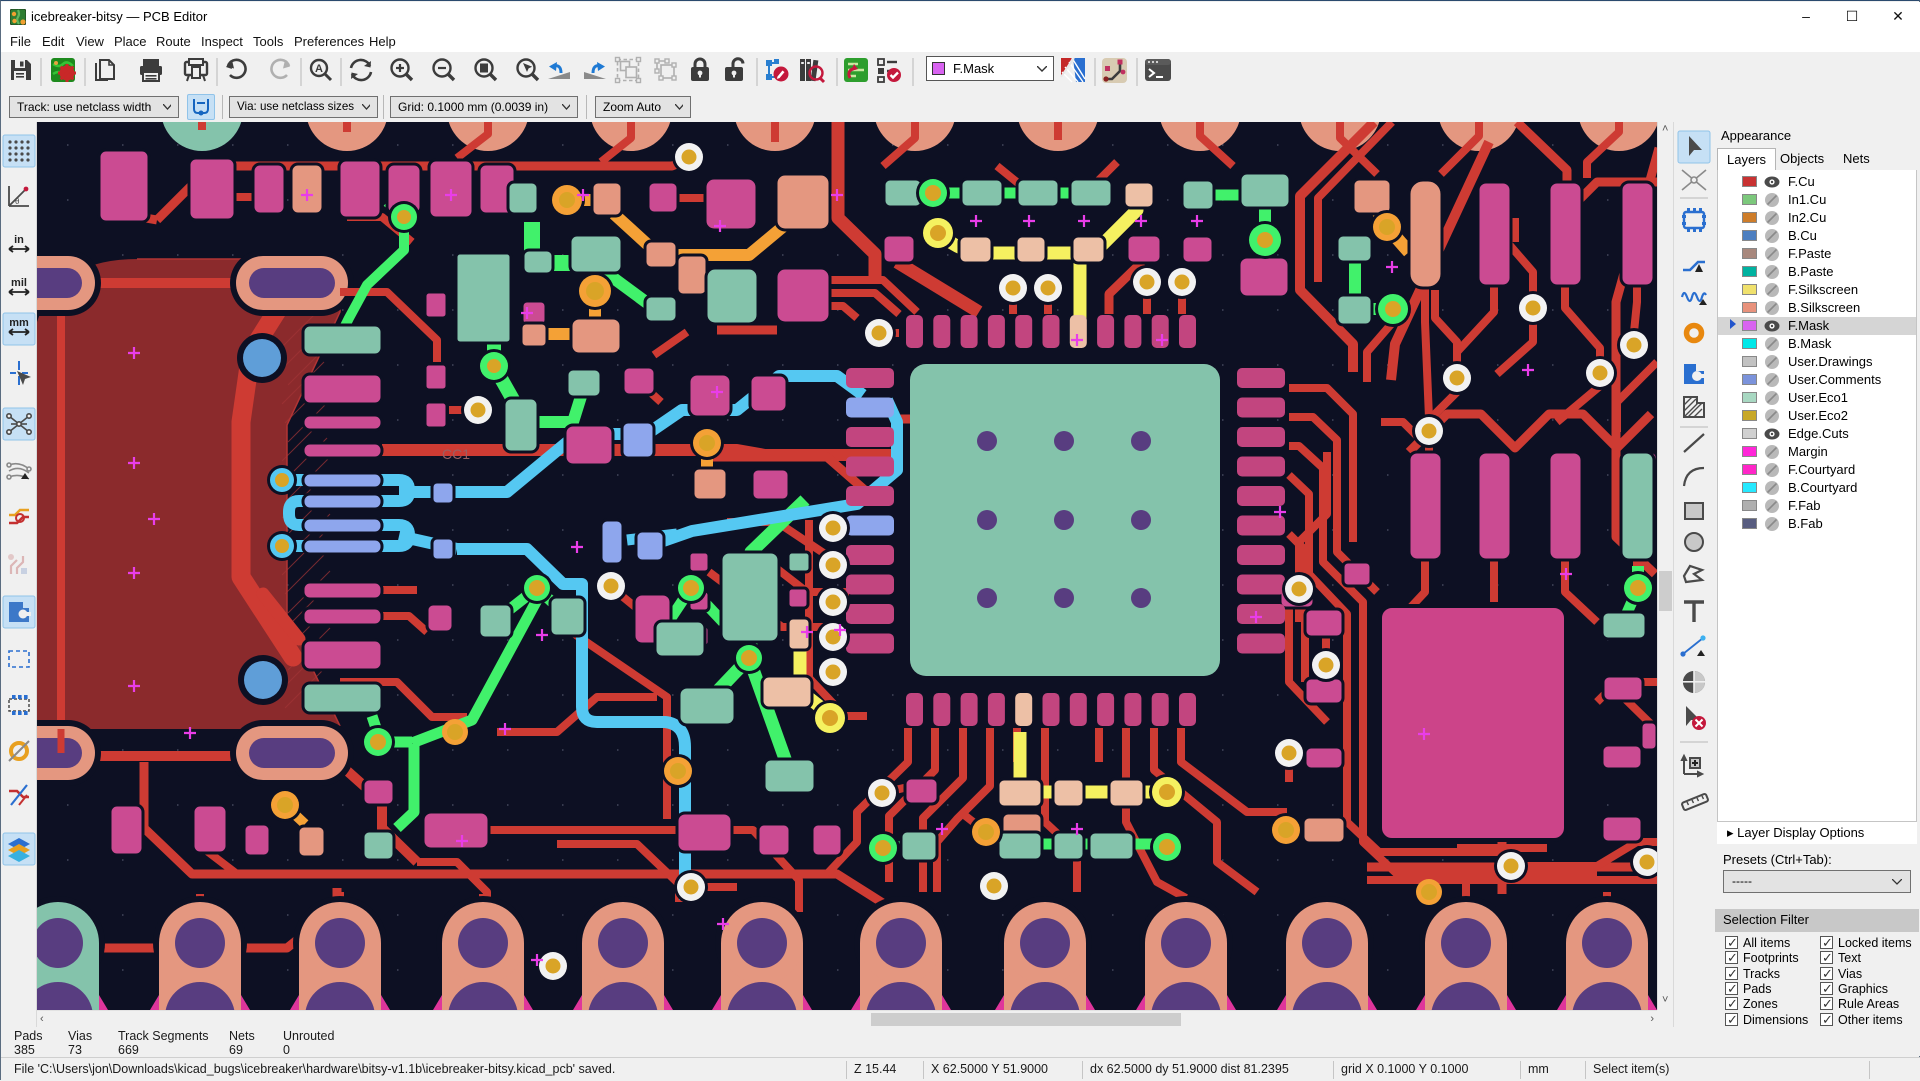 This screenshot has width=1920, height=1081. I want to click on svg-text: θ, so click(17, 201).